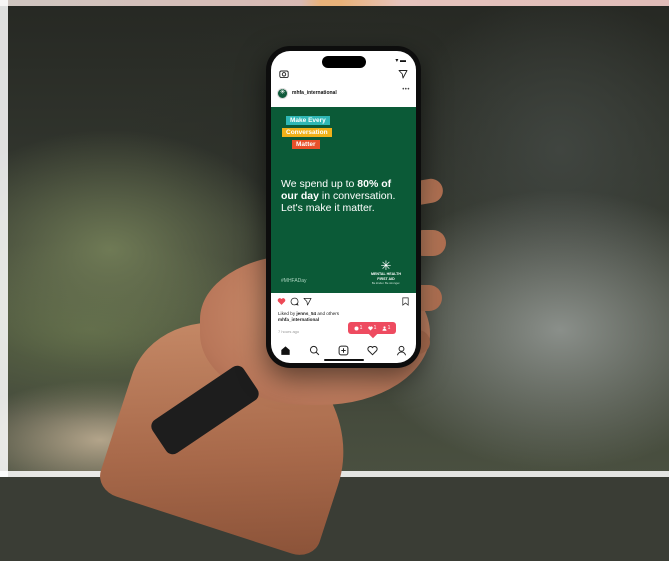  Describe the element at coordinates (328, 313) in the screenshot. I see `liked-by-suffix: and others` at that location.